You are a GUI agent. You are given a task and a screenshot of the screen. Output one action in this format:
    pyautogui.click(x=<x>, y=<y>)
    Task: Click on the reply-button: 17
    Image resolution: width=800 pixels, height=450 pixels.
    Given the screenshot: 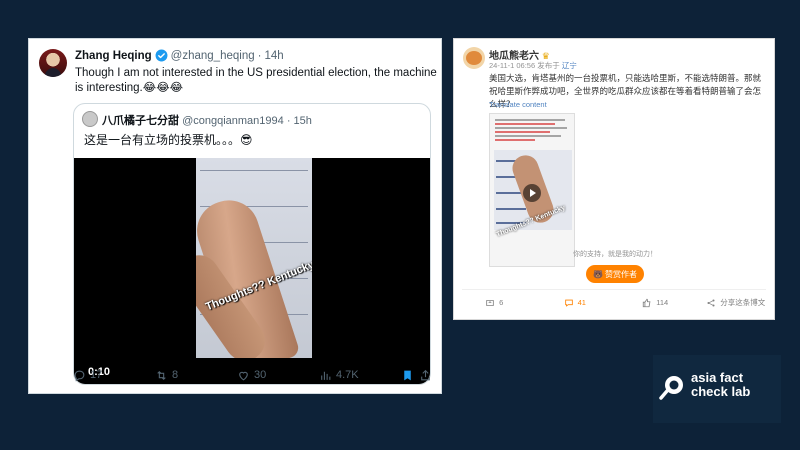 What is the action you would take?
    pyautogui.click(x=114, y=375)
    